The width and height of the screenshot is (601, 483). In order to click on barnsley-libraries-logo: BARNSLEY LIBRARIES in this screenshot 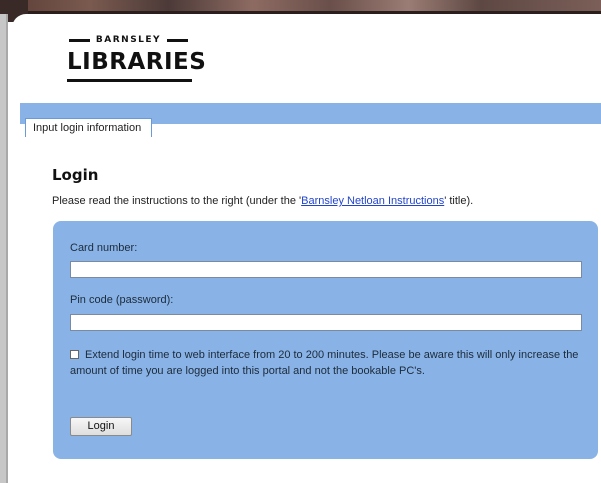, I will do `click(136, 57)`.